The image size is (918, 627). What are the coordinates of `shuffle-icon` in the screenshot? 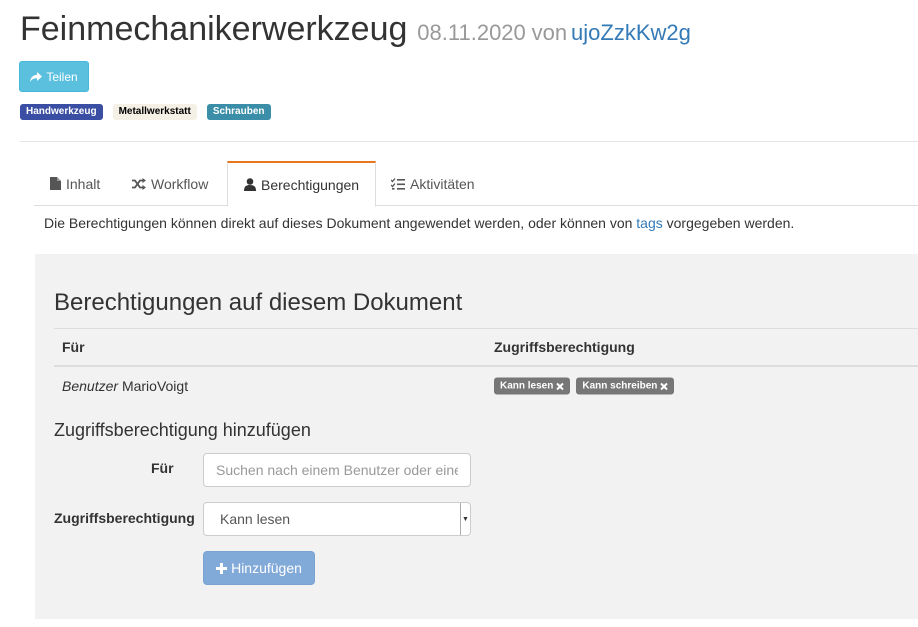 It's located at (139, 183).